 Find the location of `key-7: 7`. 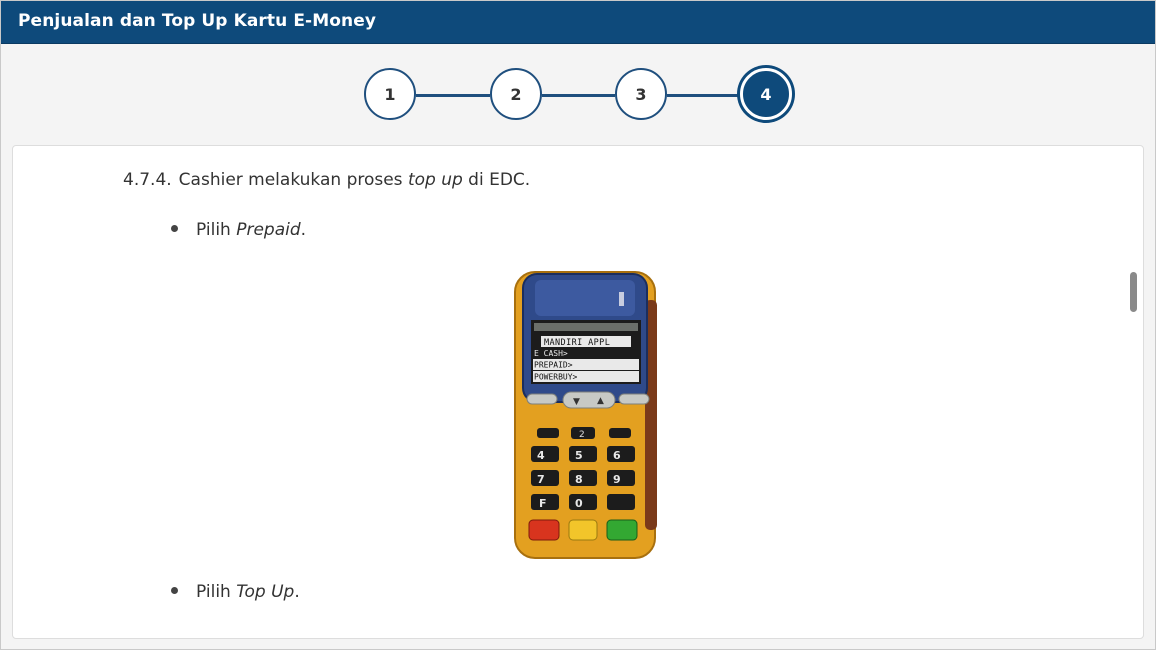

key-7: 7 is located at coordinates (541, 479).